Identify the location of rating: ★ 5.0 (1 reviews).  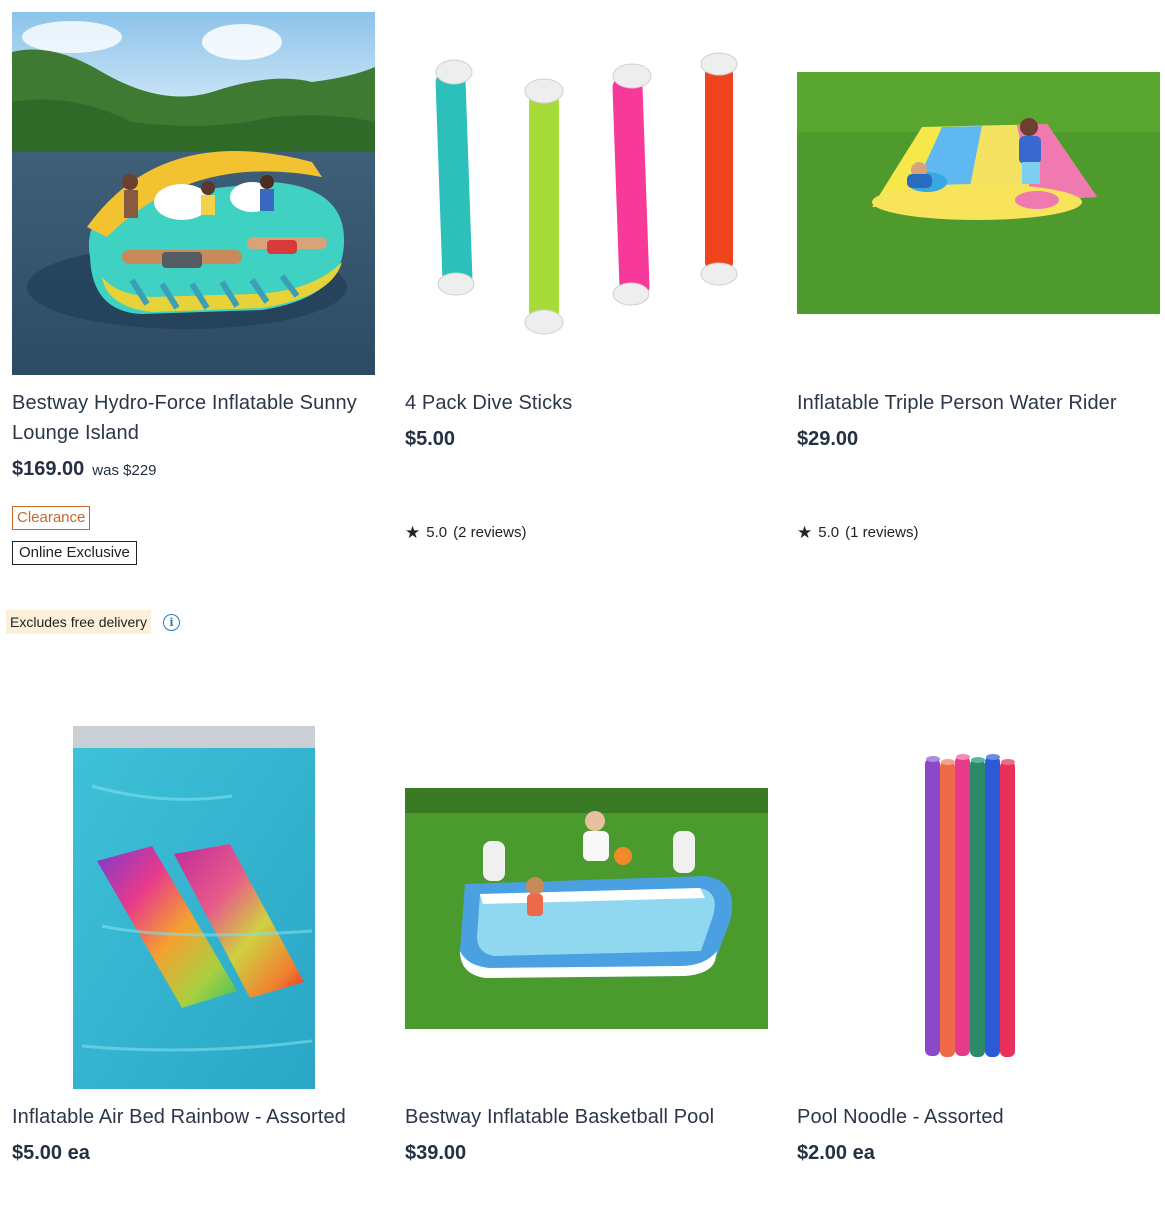
(857, 532).